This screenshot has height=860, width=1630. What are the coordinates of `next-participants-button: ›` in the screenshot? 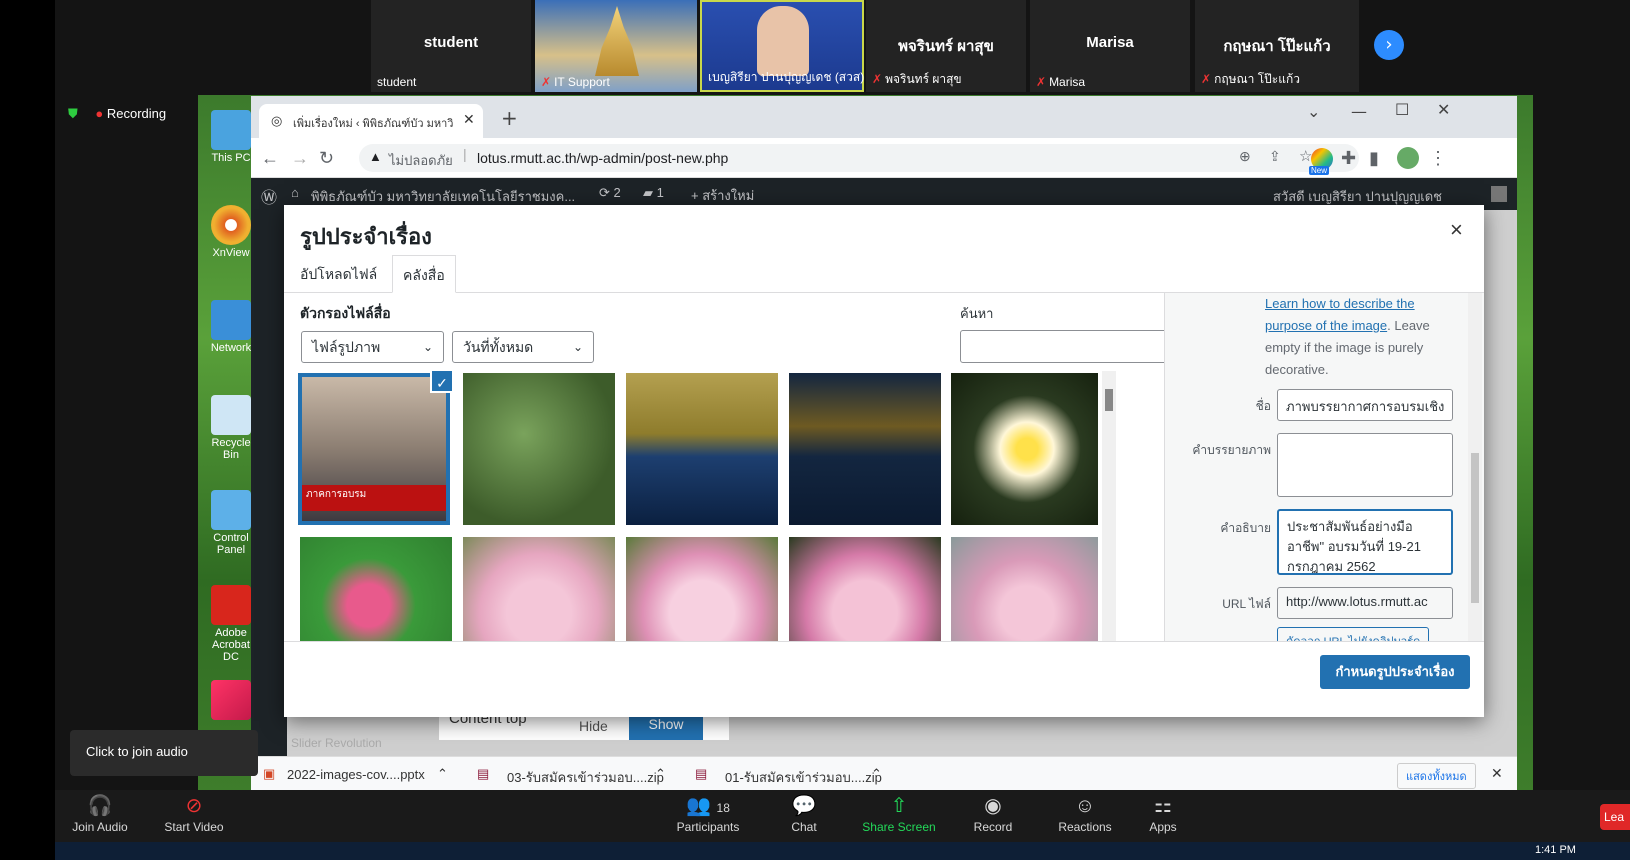 It's located at (1389, 45).